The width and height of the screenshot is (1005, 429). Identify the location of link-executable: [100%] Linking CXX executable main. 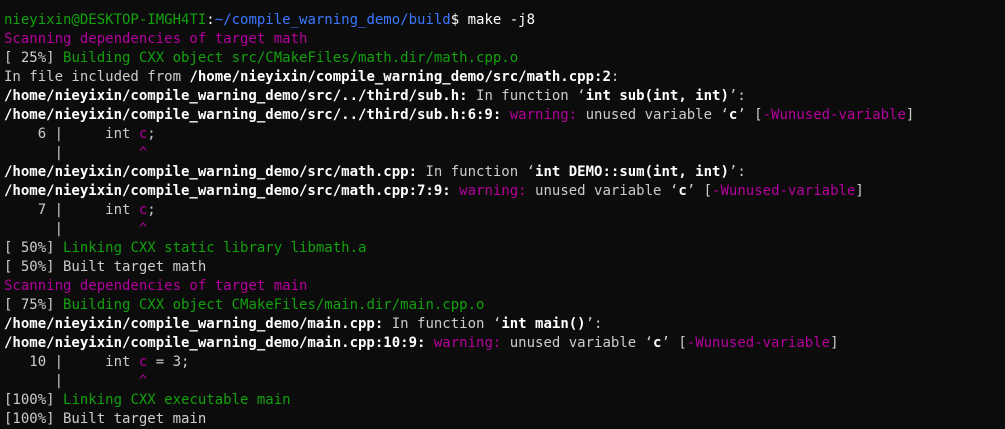
(504, 400).